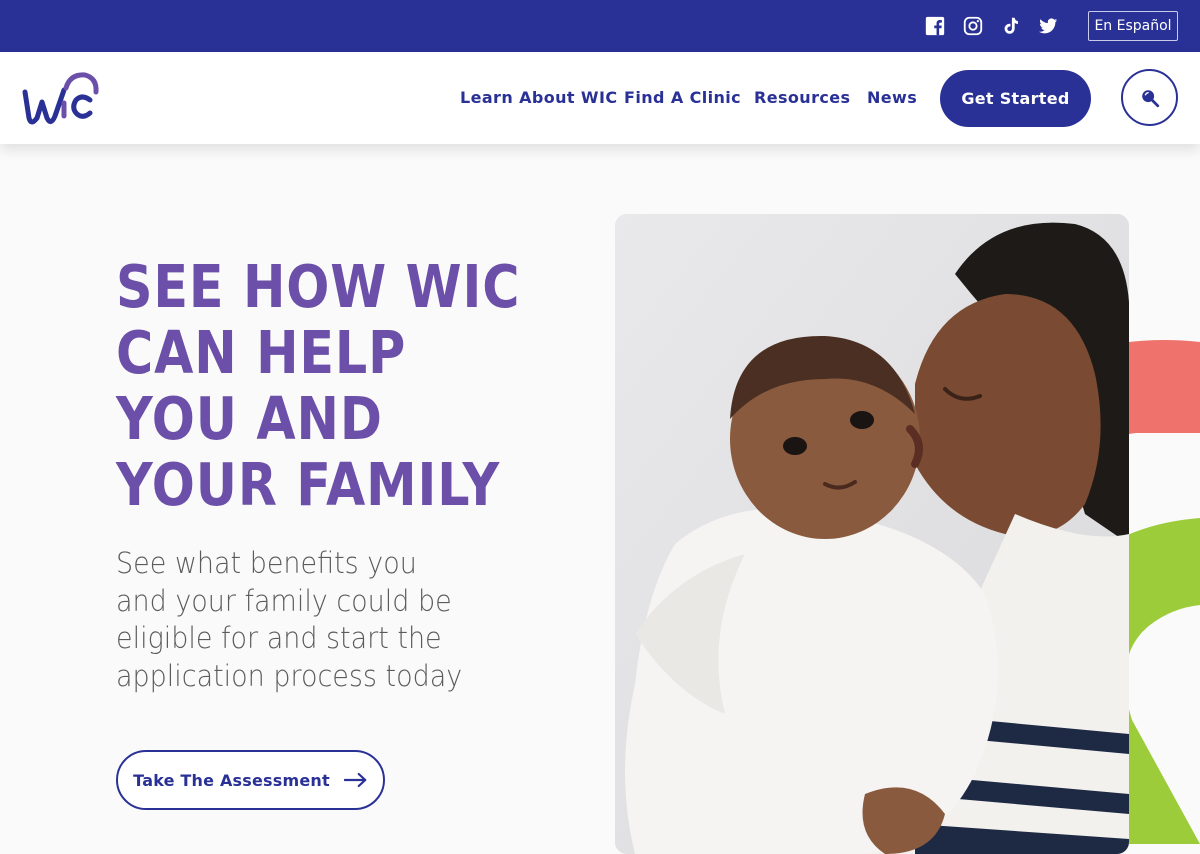 This screenshot has height=854, width=1200. I want to click on nav-learn-about-wic: Learn About WIC, so click(538, 97).